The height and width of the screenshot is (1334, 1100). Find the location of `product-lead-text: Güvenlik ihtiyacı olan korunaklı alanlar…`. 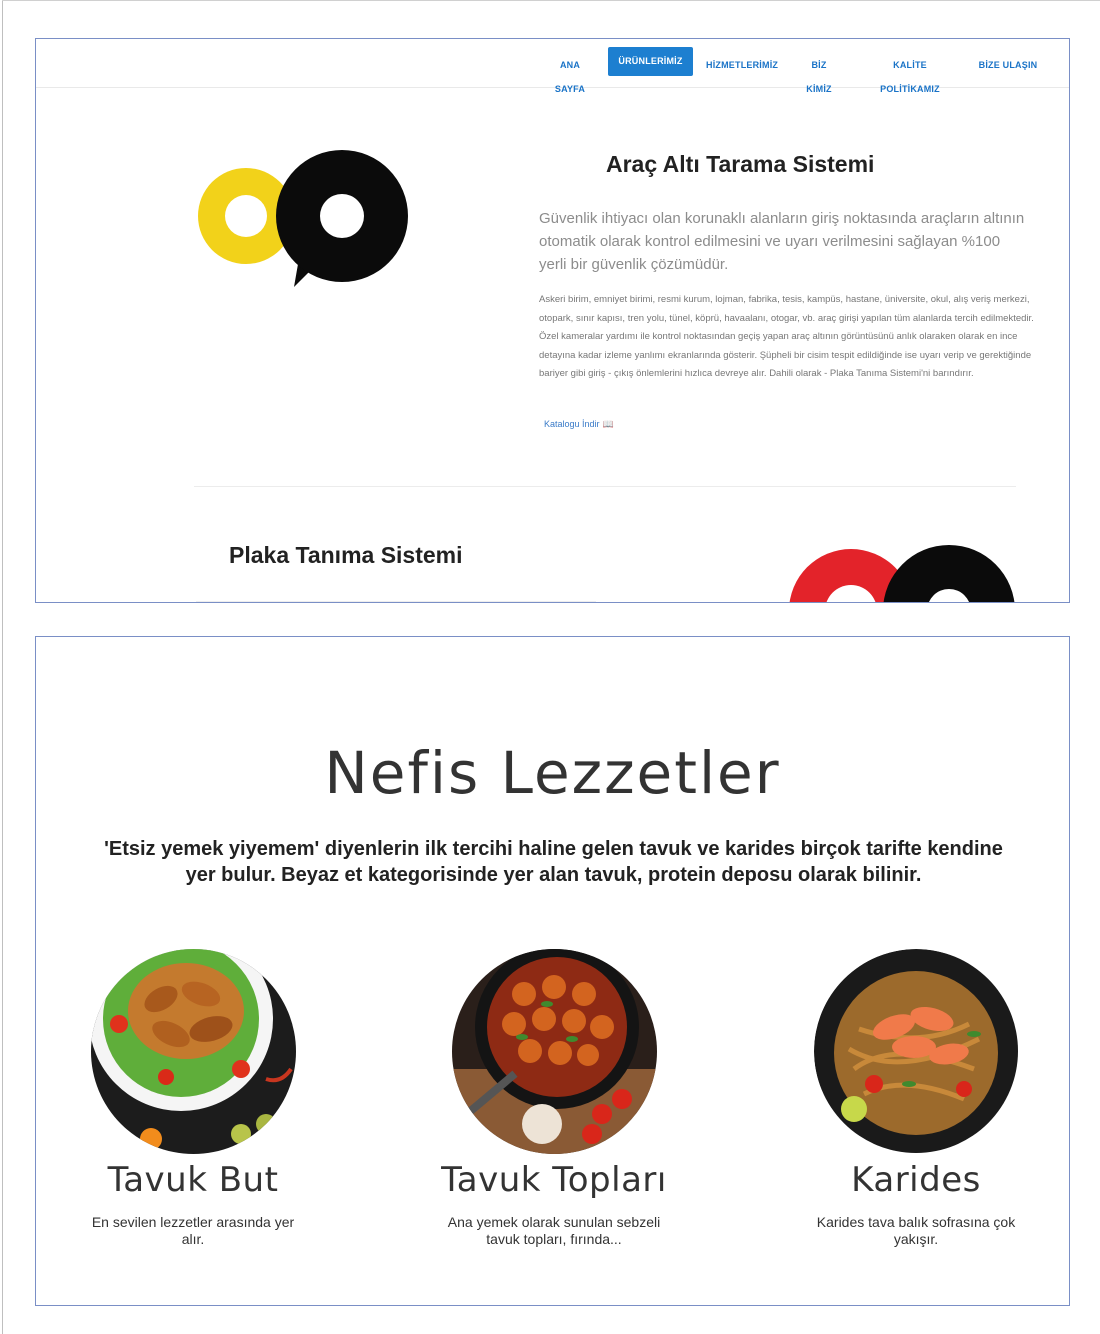

product-lead-text: Güvenlik ihtiyacı olan korunaklı alanlar… is located at coordinates (782, 241).